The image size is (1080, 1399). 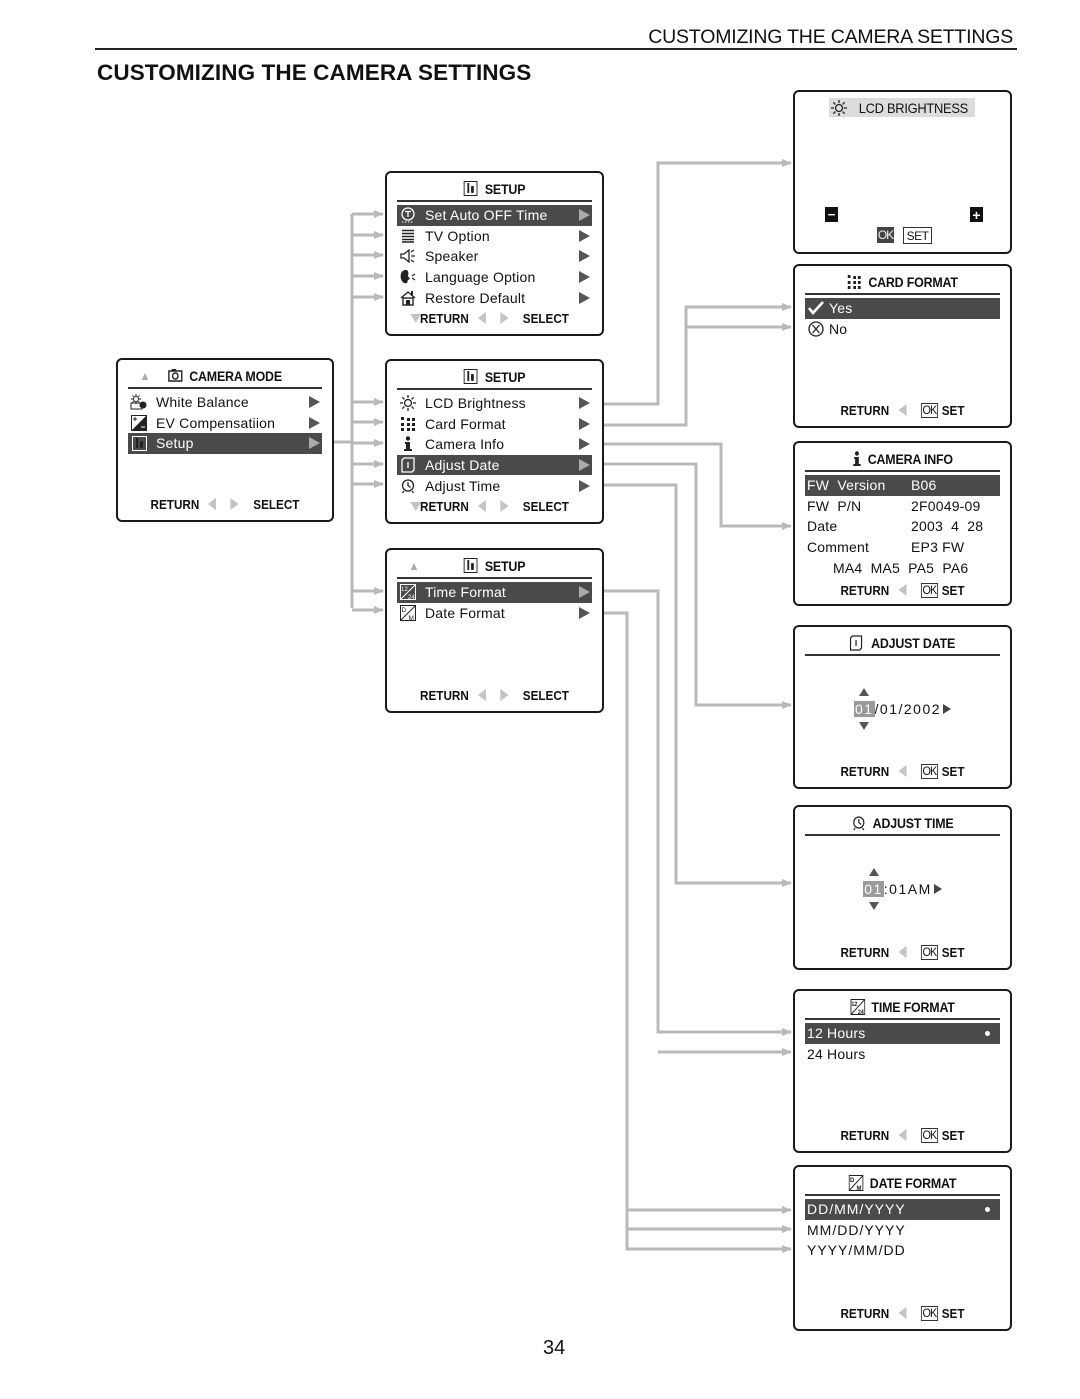 I want to click on hour-field: 01, so click(x=873, y=889).